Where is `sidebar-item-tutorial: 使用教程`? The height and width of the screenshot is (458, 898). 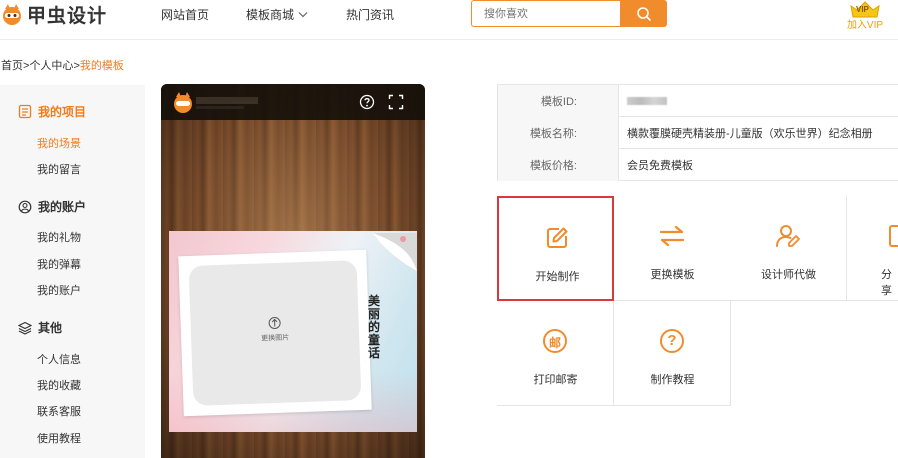 sidebar-item-tutorial: 使用教程 is located at coordinates (59, 438).